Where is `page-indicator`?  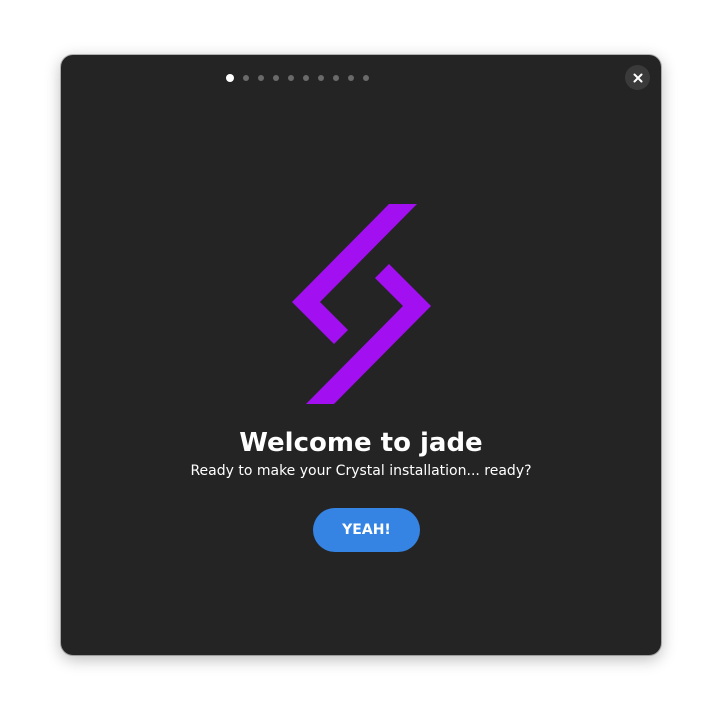
page-indicator is located at coordinates (361, 78).